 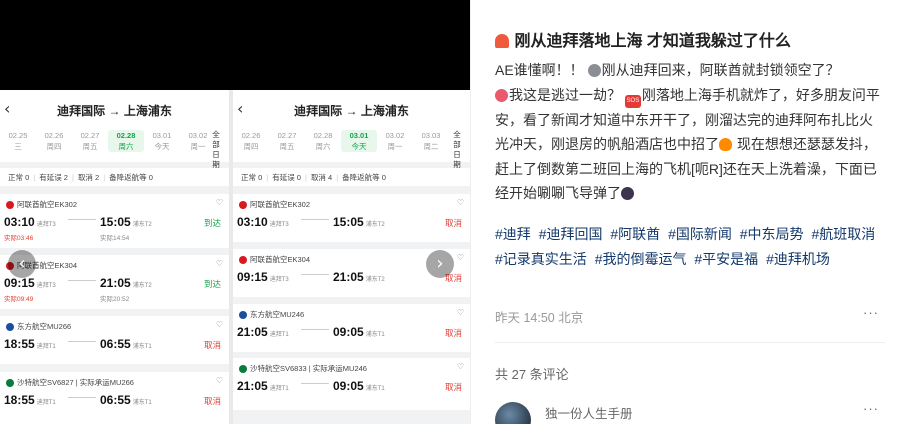 I want to click on date-item-selected: 02.28 周六, so click(x=126, y=141).